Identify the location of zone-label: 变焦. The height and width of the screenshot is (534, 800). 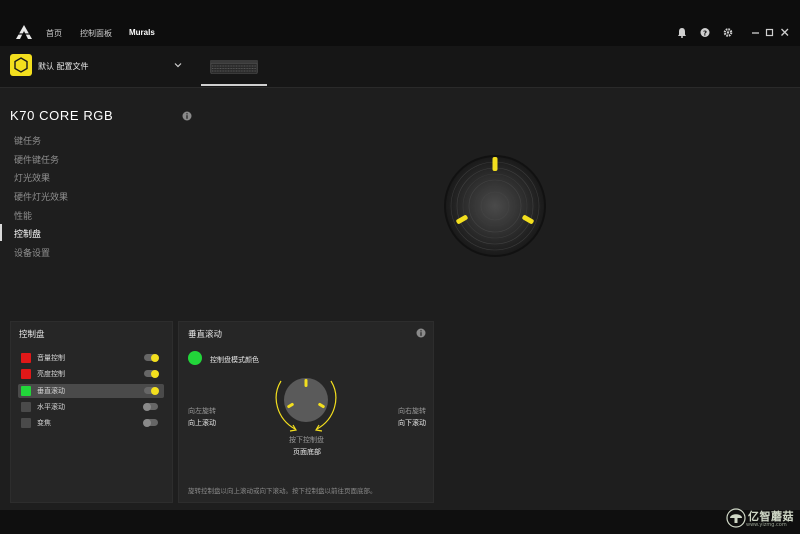
(44, 423).